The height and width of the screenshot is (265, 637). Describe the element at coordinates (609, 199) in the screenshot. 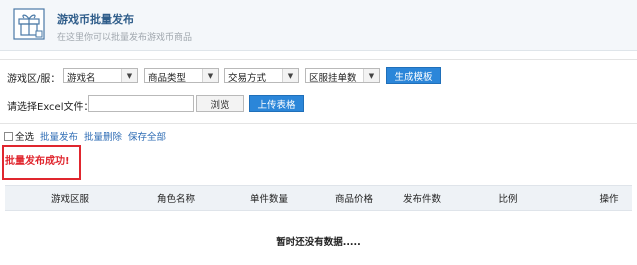

I see `column-header-actions: 操作` at that location.